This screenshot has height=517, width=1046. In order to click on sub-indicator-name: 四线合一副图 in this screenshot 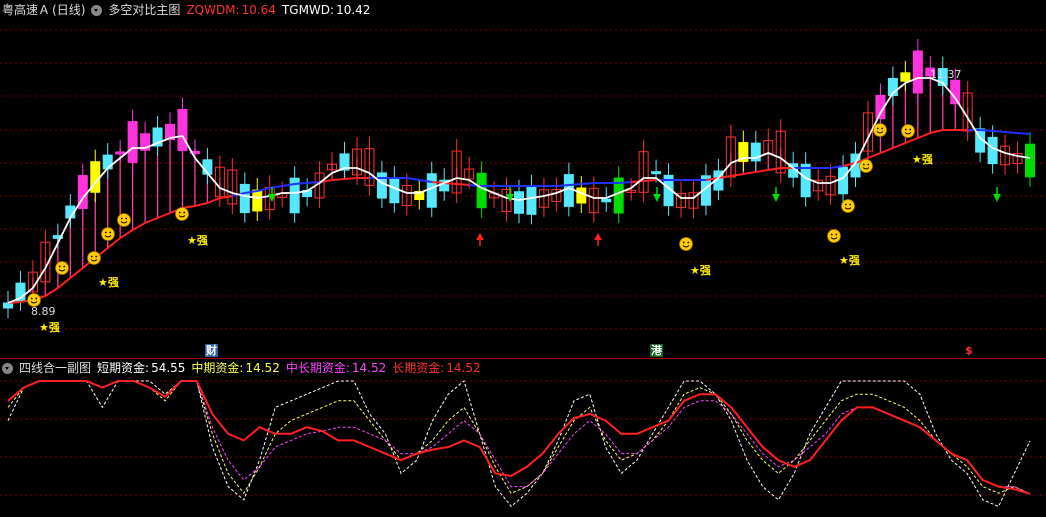, I will do `click(55, 368)`.